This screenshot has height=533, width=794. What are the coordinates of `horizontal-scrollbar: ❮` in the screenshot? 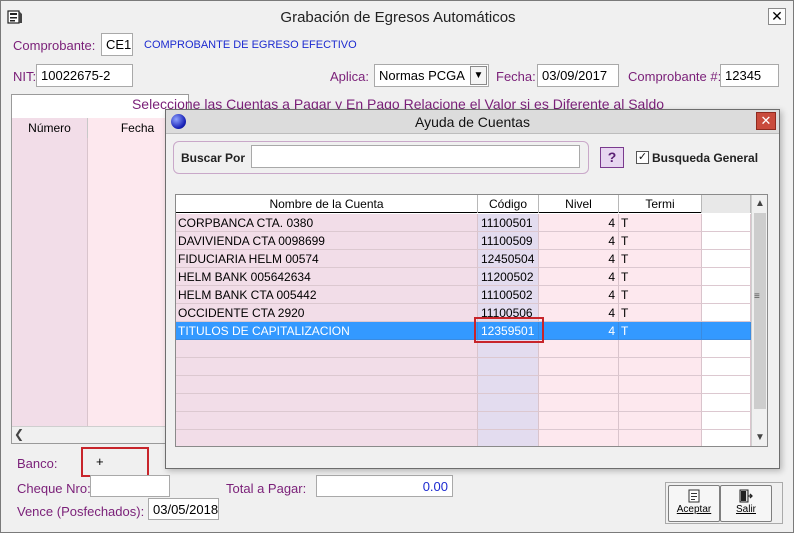 It's located at (100, 434).